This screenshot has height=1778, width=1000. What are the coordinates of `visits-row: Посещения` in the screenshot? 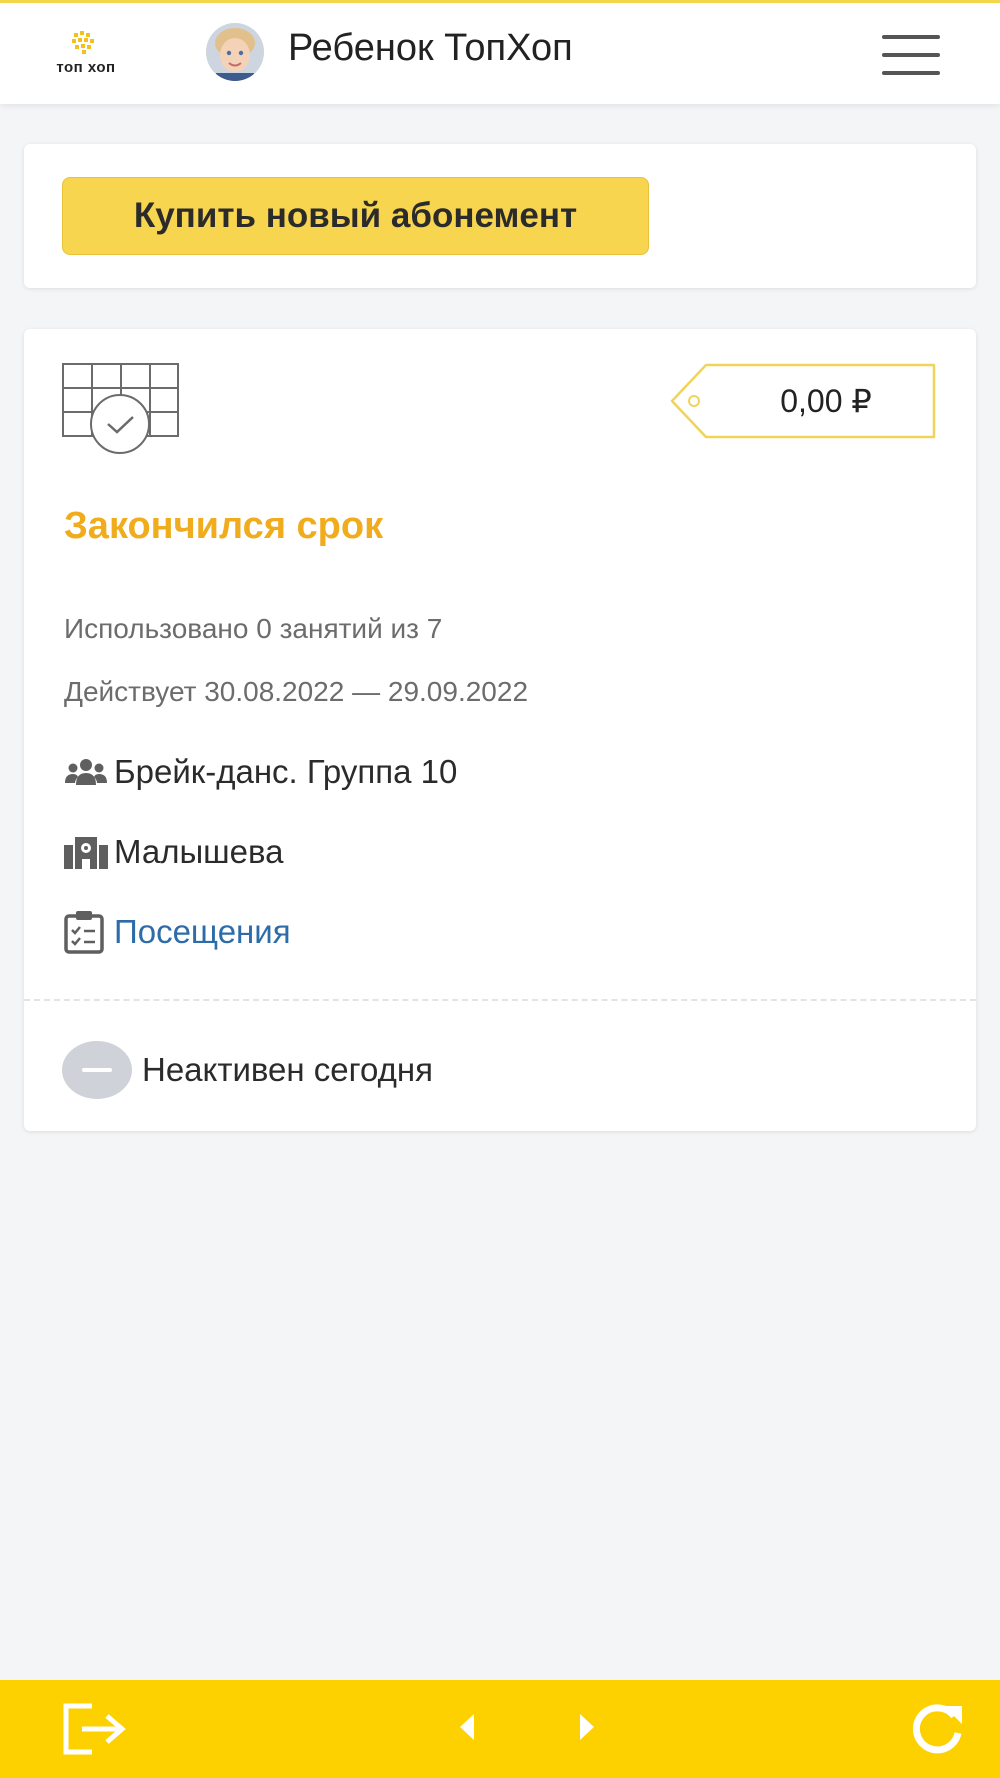 It's located at (177, 932).